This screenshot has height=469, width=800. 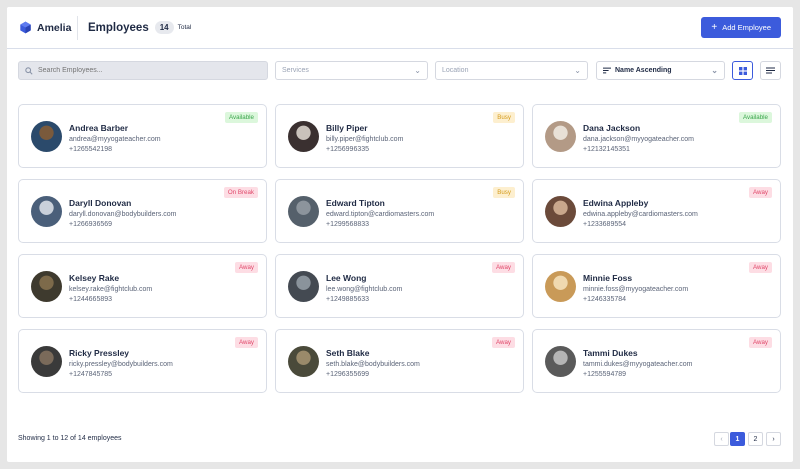 I want to click on employee-name: Andrea Barber, so click(x=99, y=128).